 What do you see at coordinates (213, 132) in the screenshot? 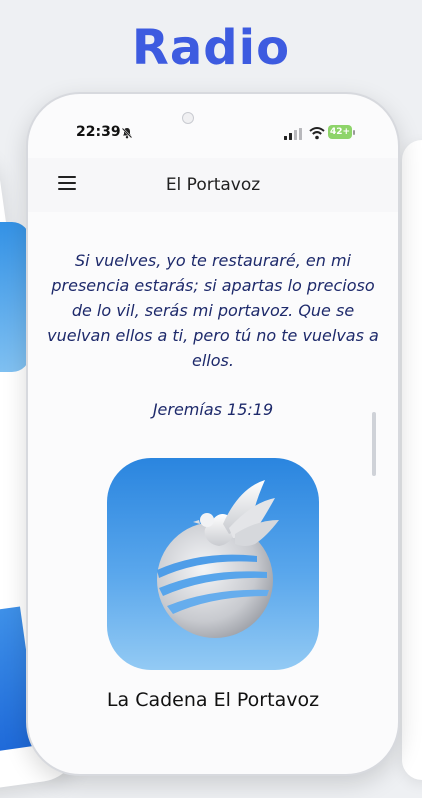
I see `status-bar: 22:39 42+` at bounding box center [213, 132].